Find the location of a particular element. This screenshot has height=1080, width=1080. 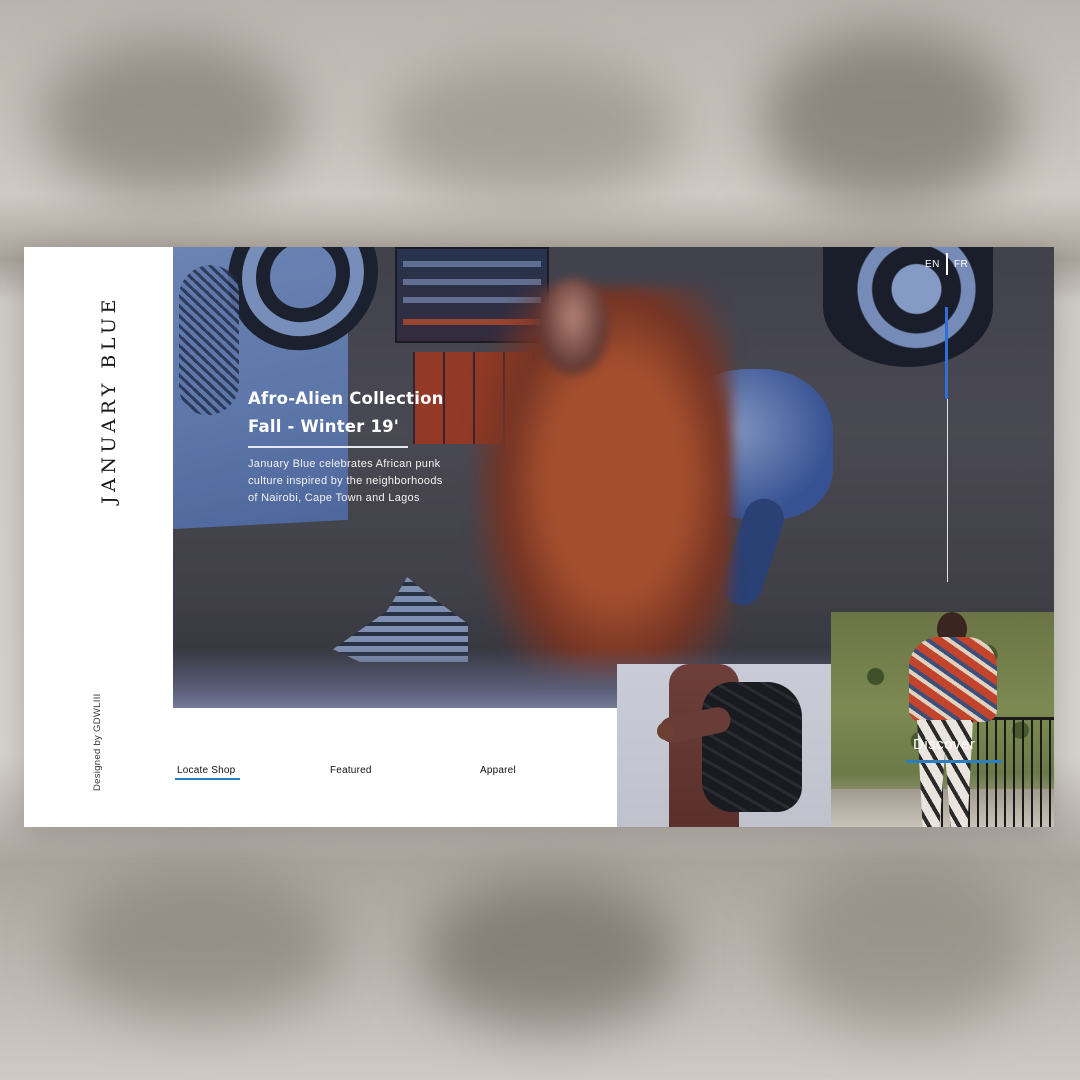

discover-underline is located at coordinates (954, 761).